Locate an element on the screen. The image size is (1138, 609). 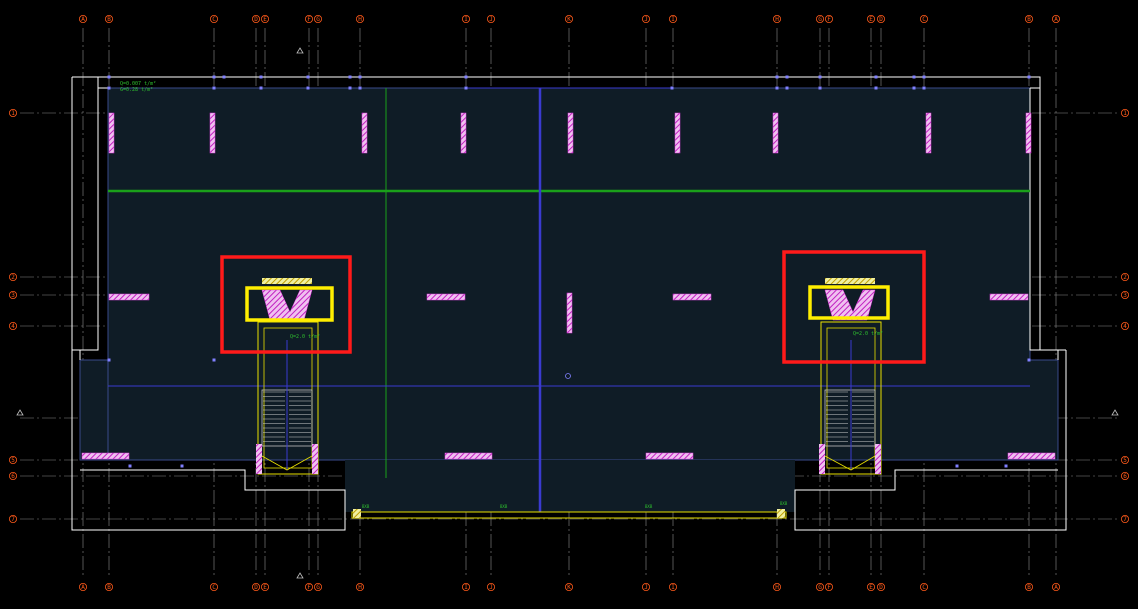
ledge-note-1: BXB is located at coordinates (366, 506).